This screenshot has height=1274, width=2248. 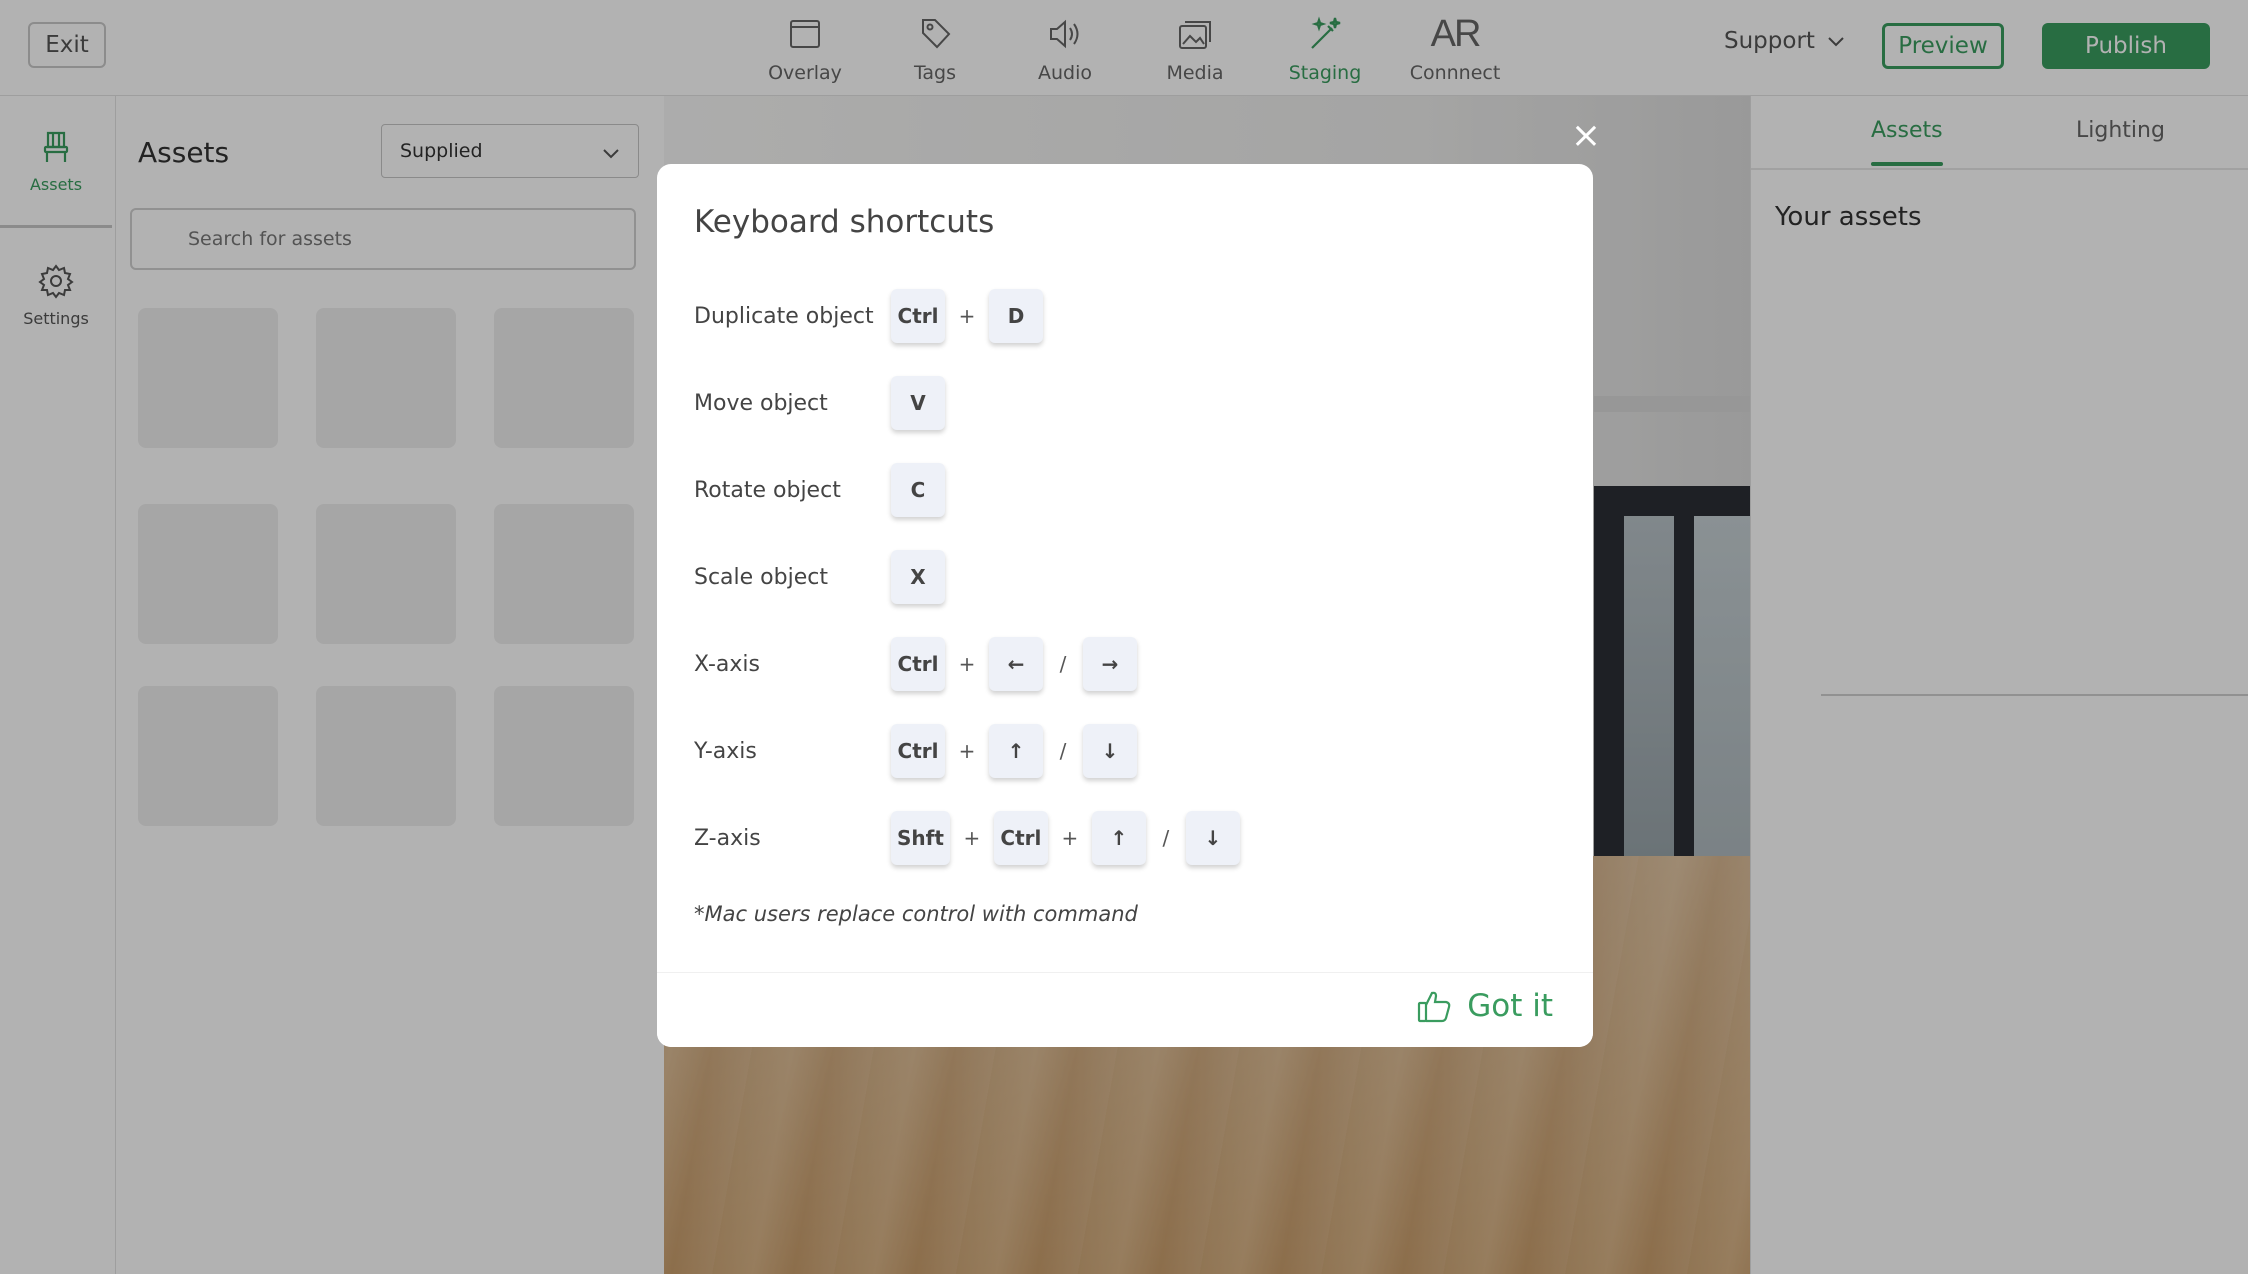 What do you see at coordinates (1110, 664) in the screenshot?
I see `arrow-right-icon: →` at bounding box center [1110, 664].